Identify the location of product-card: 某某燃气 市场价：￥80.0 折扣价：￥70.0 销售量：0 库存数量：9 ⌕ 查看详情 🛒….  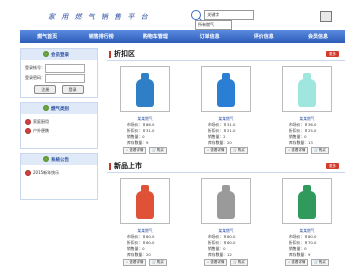
(307, 222).